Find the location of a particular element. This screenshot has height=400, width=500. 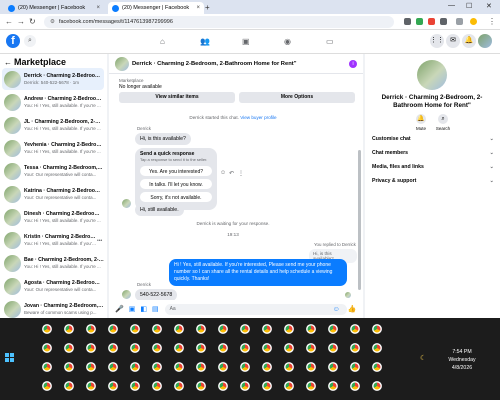

scrollbar-thumb is located at coordinates (359, 220).